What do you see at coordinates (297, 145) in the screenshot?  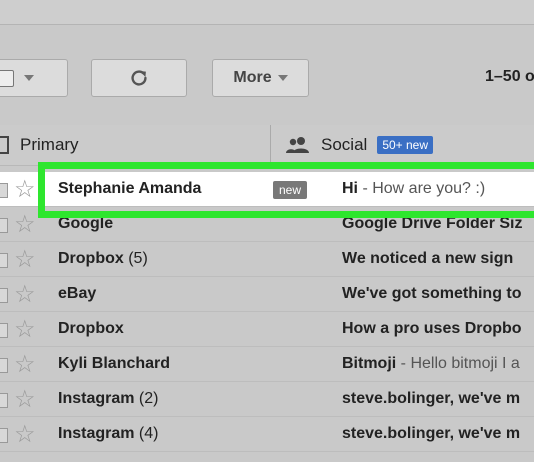 I see `people-icon` at bounding box center [297, 145].